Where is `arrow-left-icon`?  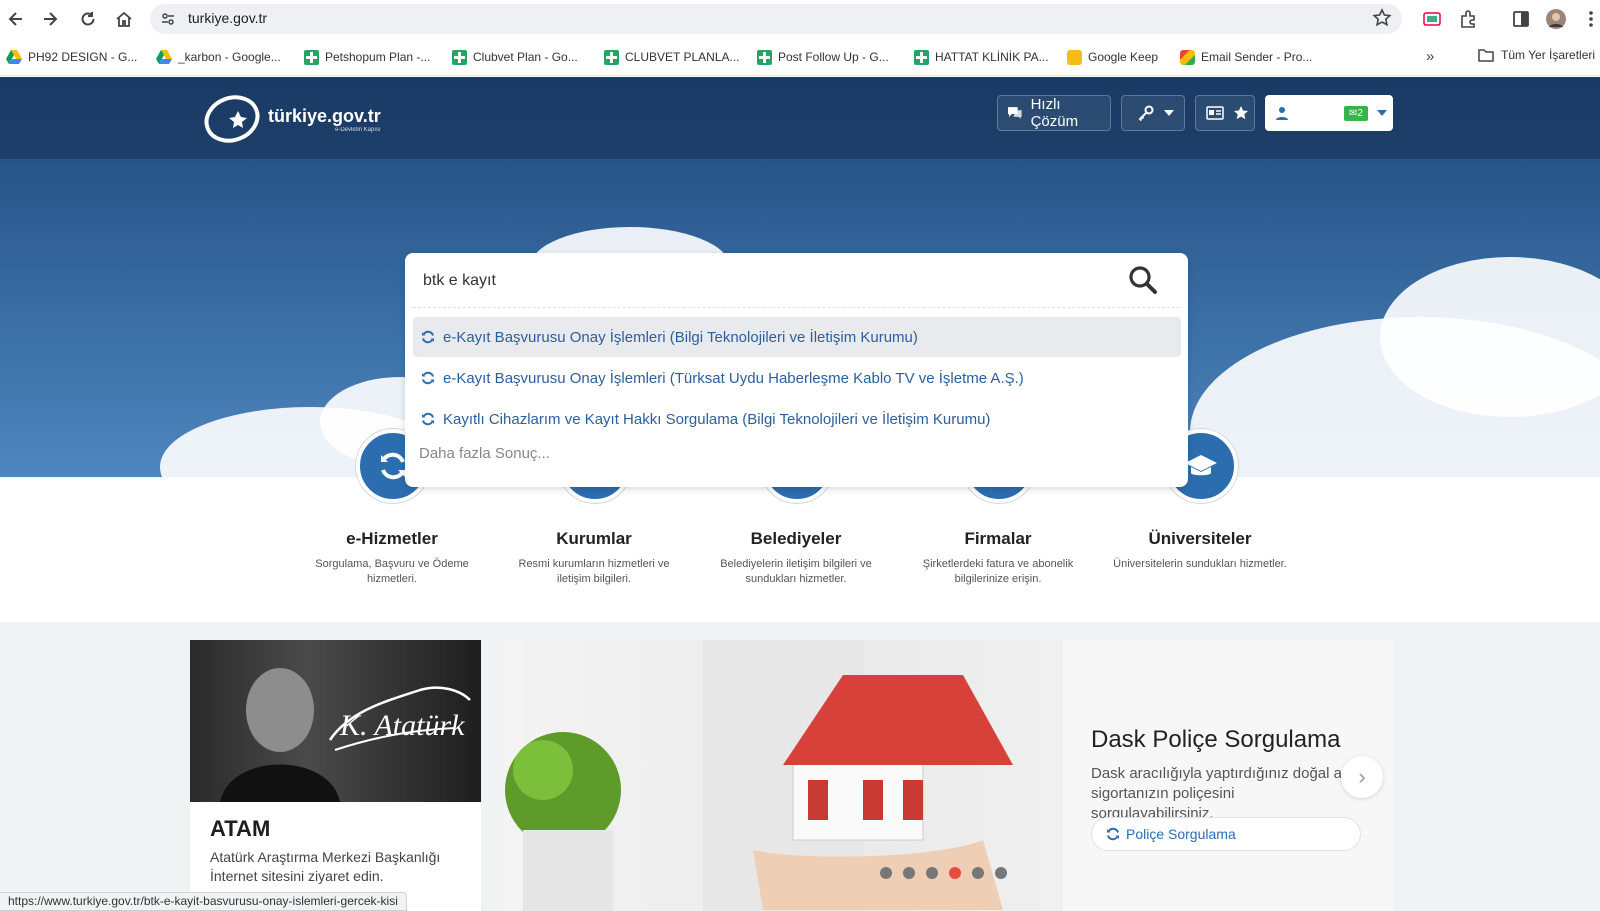 arrow-left-icon is located at coordinates (15, 19).